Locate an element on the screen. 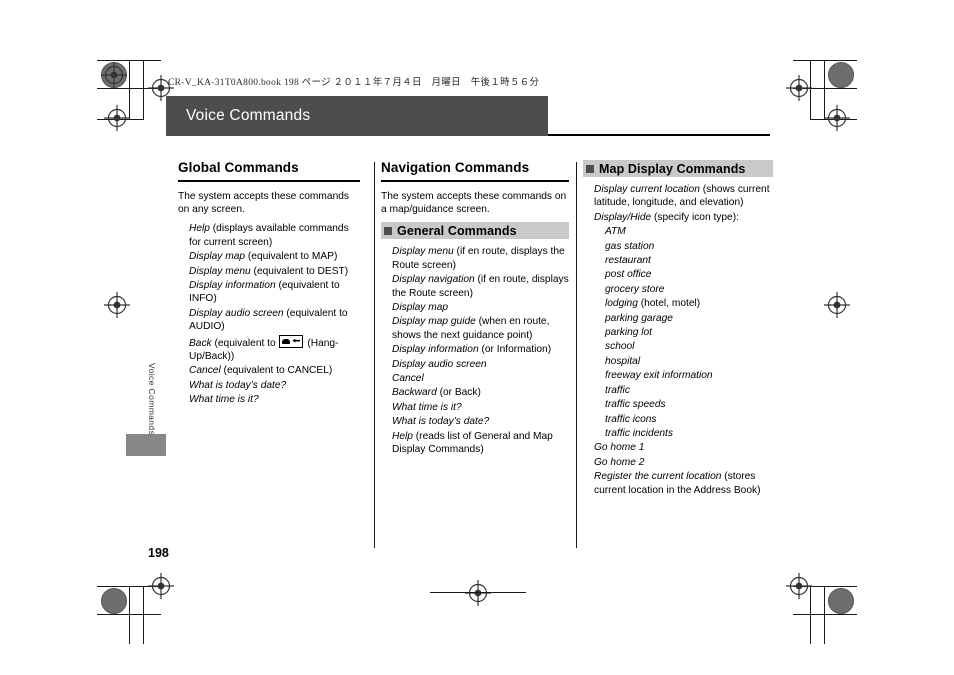  command-list-item: Display/Hide (specify icon type): is located at coordinates (678, 217).